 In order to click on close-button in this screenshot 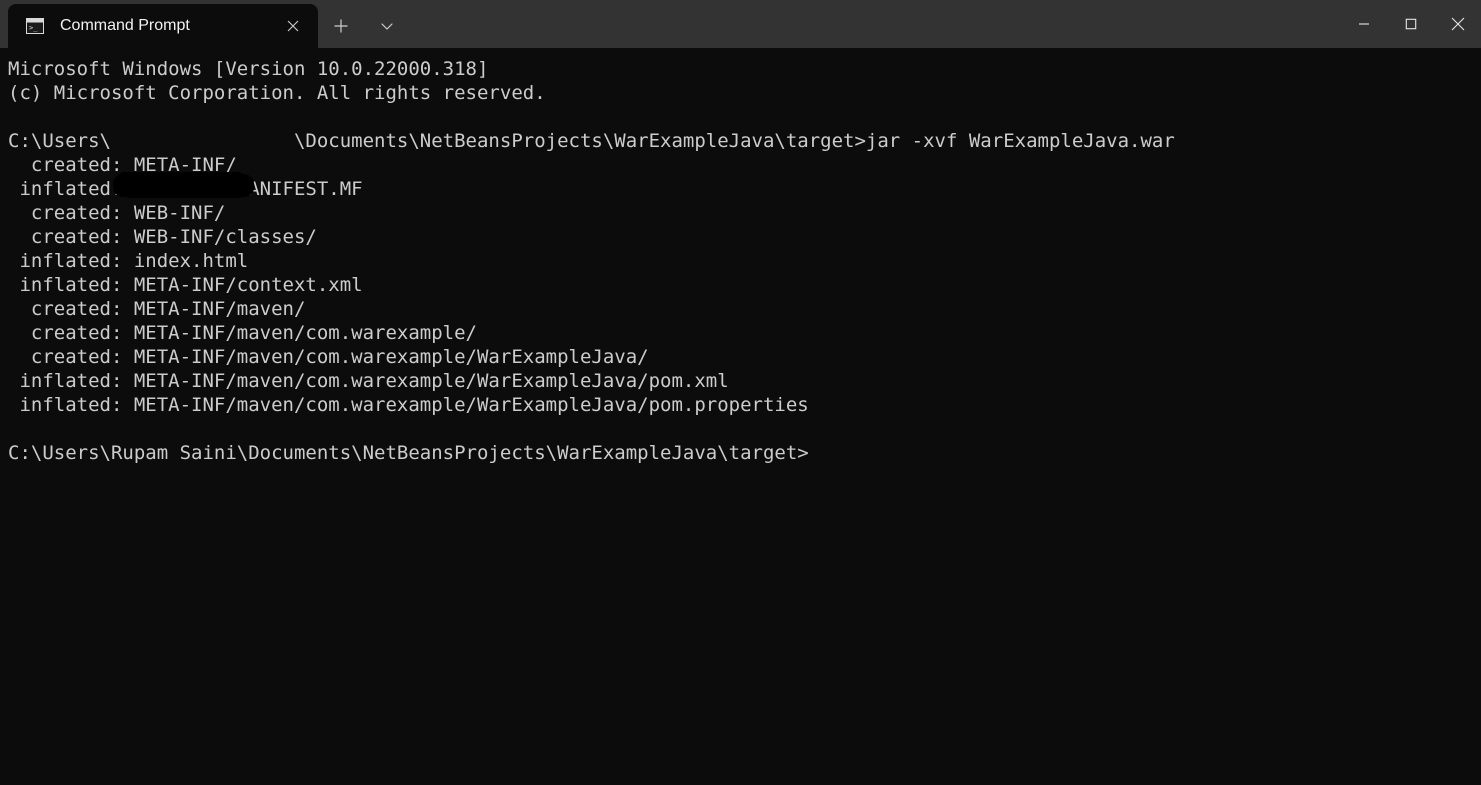, I will do `click(1457, 24)`.